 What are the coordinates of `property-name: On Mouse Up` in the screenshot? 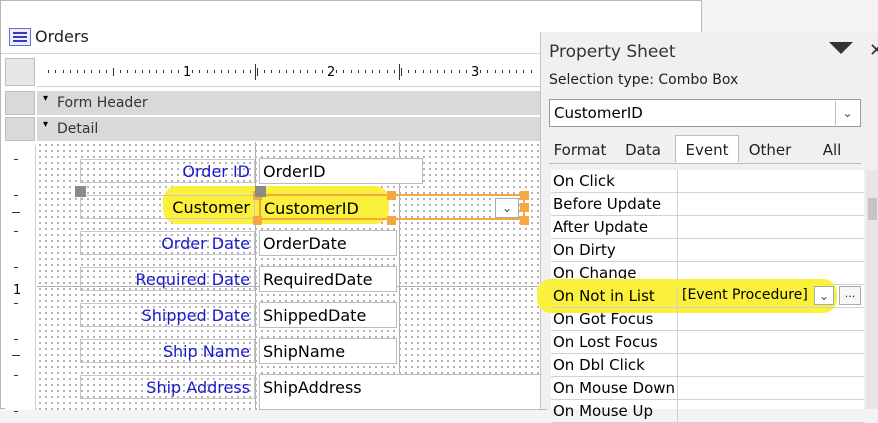 It's located at (603, 411).